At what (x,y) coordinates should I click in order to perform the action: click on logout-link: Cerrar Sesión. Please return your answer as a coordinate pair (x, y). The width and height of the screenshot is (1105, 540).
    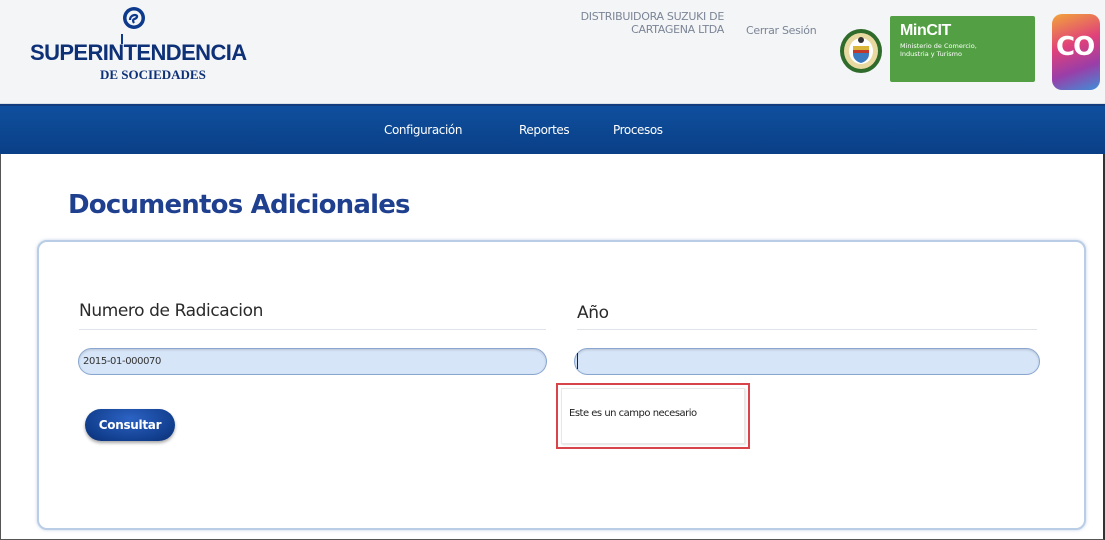
    Looking at the image, I should click on (781, 30).